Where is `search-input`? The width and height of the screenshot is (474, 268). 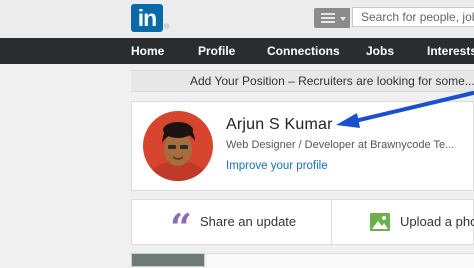 search-input is located at coordinates (413, 17).